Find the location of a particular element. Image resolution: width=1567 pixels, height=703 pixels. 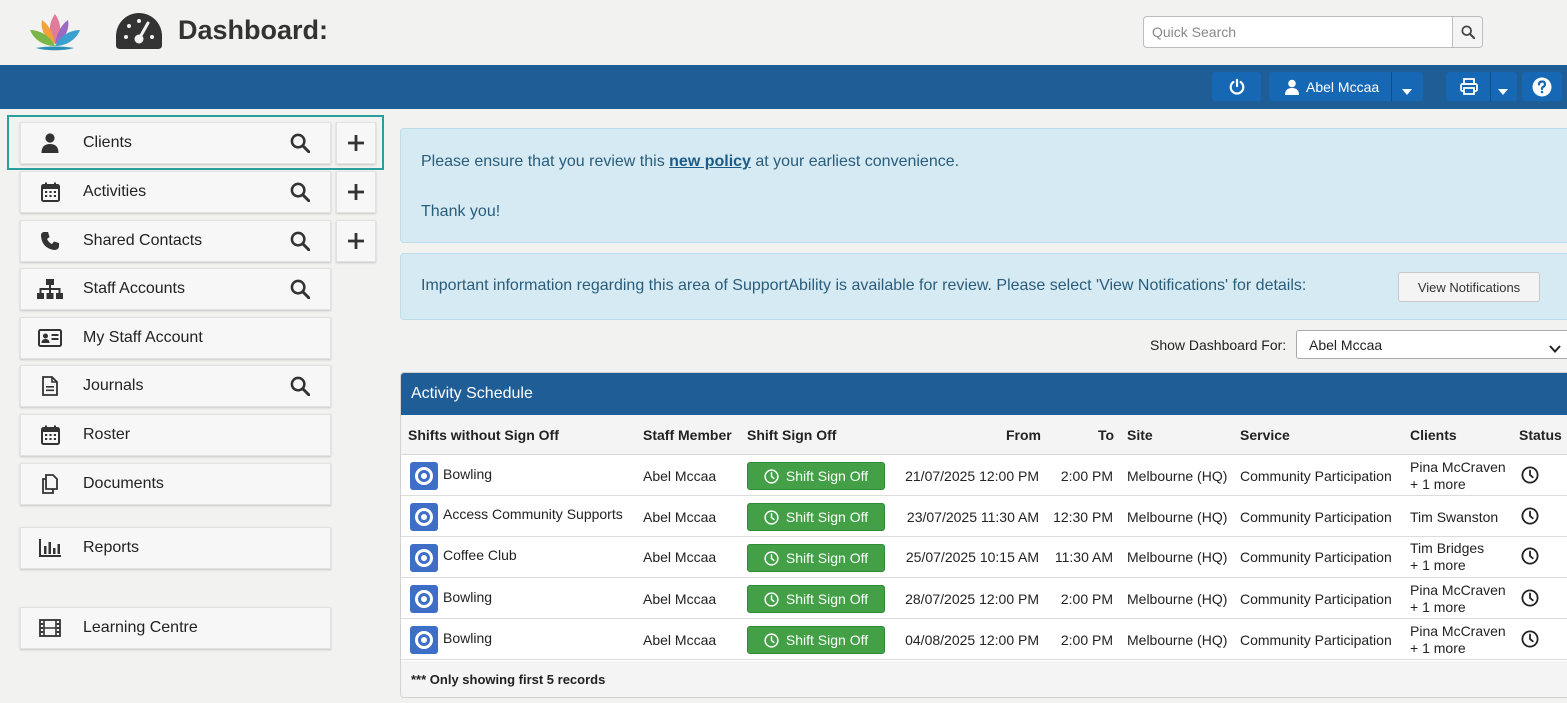

quick-search-input is located at coordinates (1298, 32).